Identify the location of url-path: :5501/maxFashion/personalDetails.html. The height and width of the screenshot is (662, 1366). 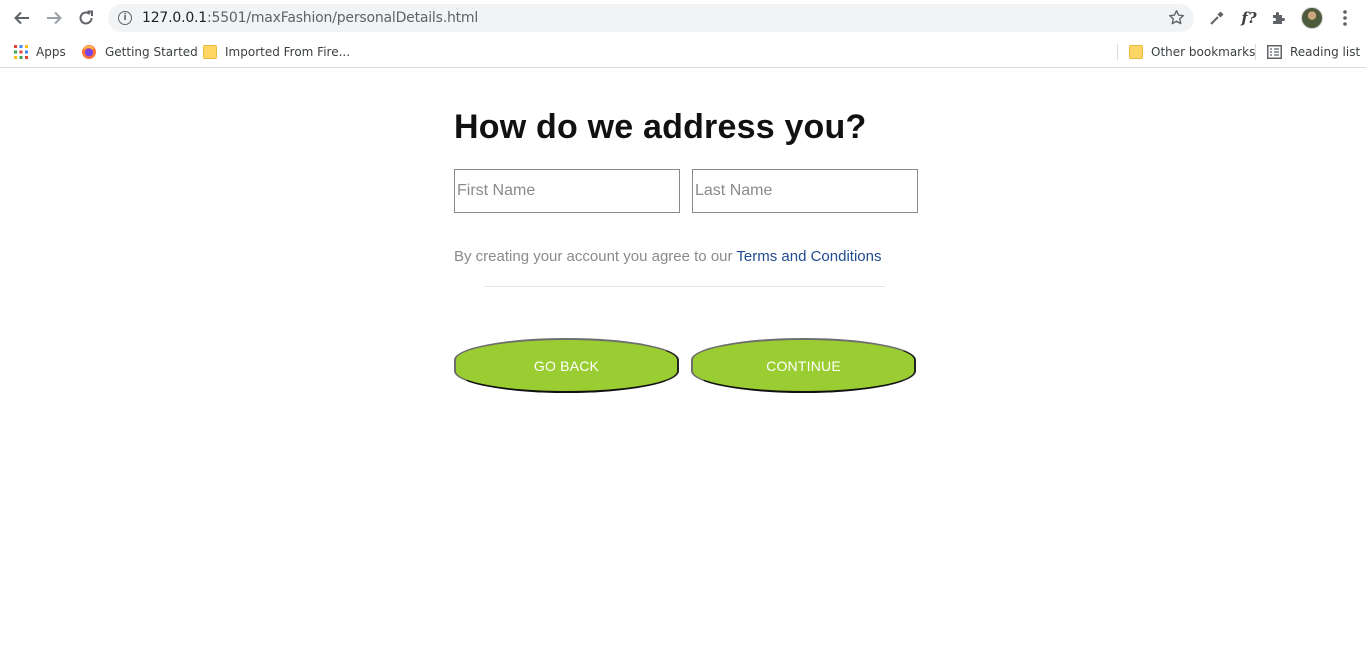
(343, 18).